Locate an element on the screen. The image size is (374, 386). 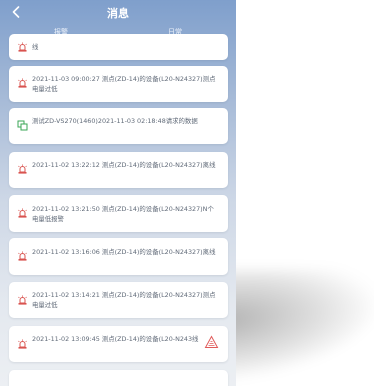
message-text: 线 is located at coordinates (35, 47).